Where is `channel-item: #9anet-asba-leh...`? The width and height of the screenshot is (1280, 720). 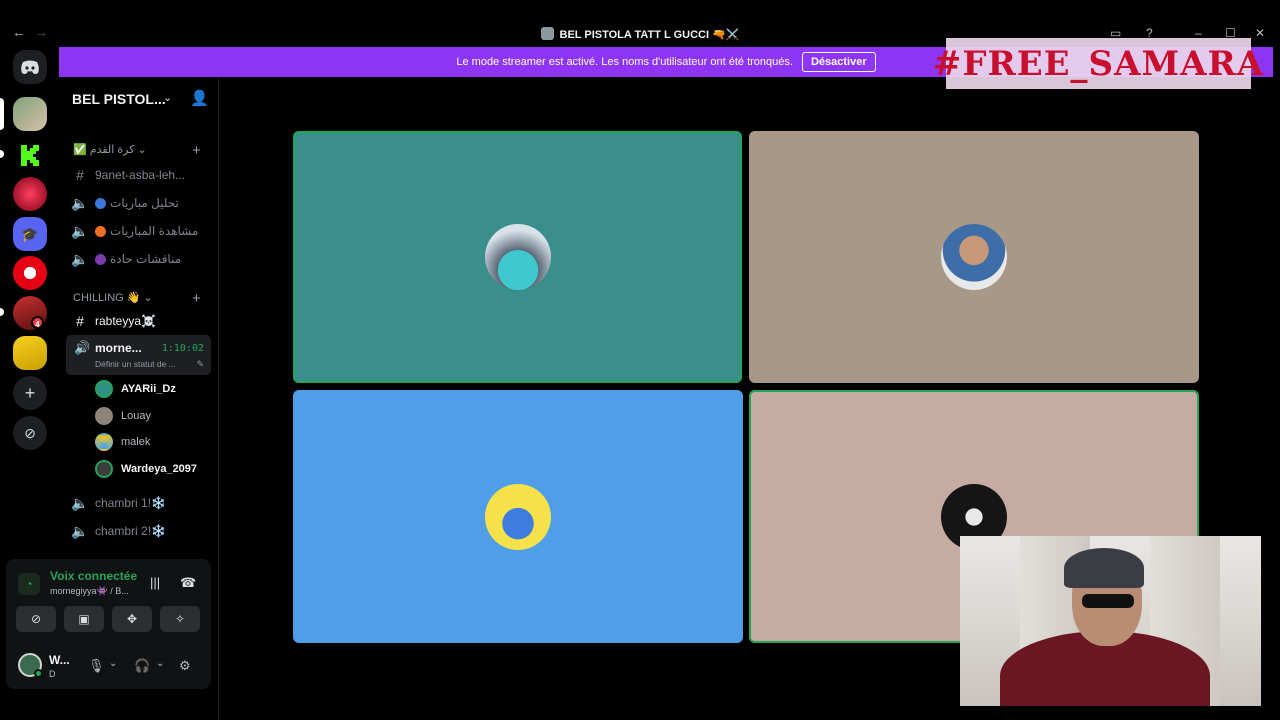 channel-item: #9anet-asba-leh... is located at coordinates (139, 175).